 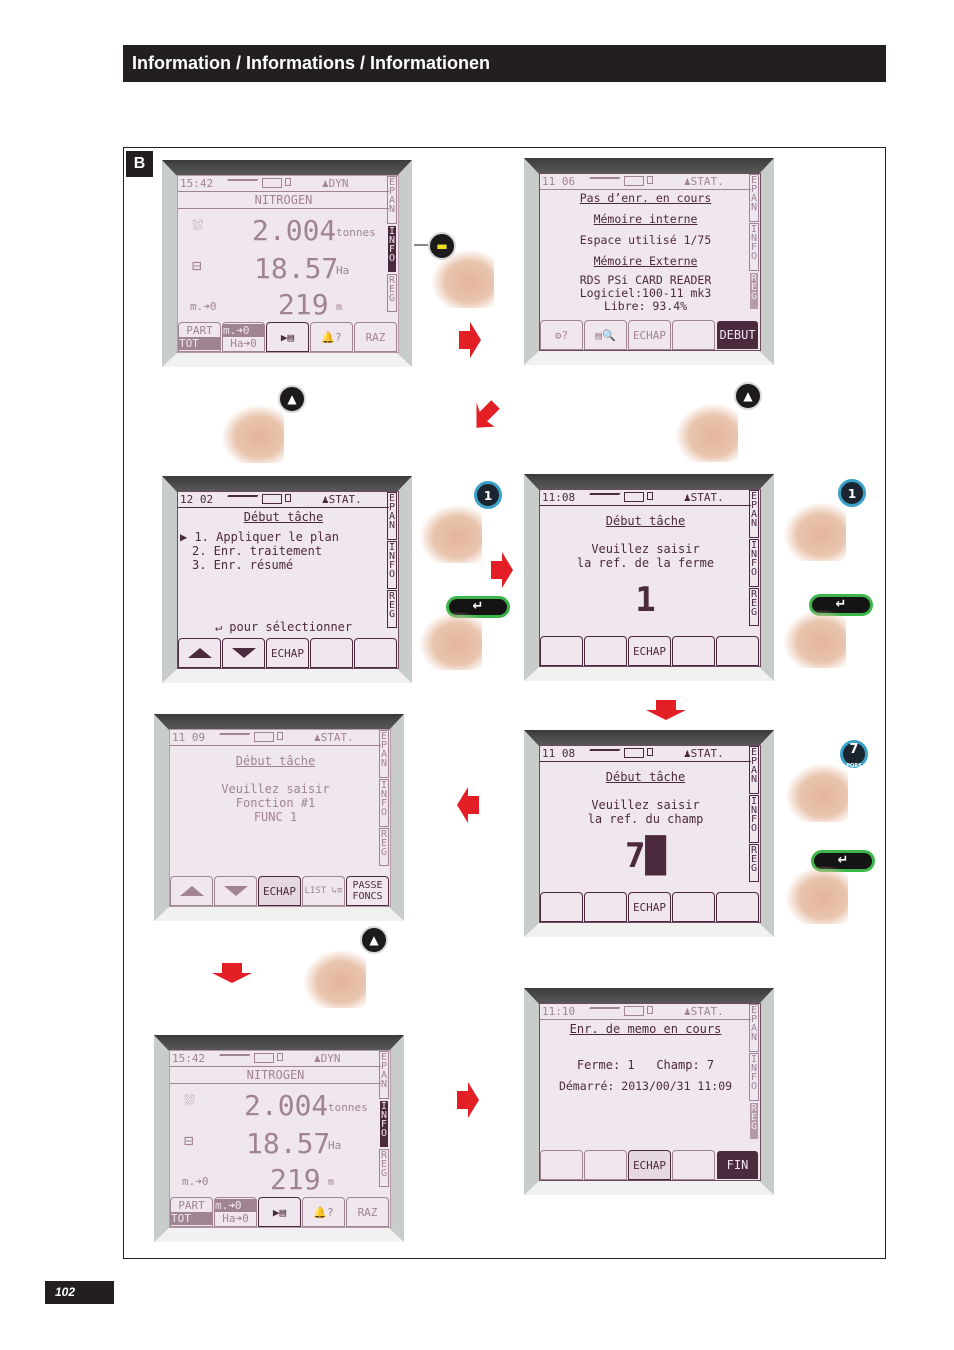 What do you see at coordinates (189, 737) in the screenshot?
I see `clock: 11 09` at bounding box center [189, 737].